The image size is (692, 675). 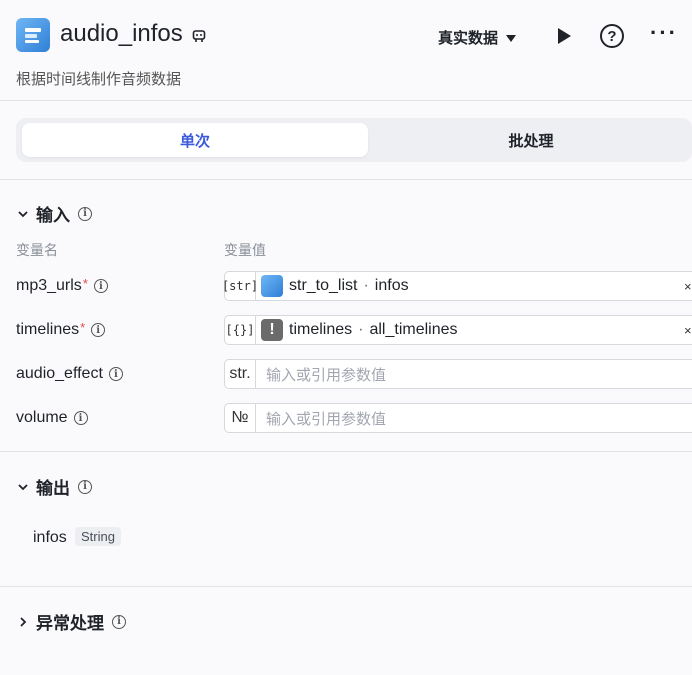 I want to click on variable-reference: ! timelines · all_timelines, so click(x=357, y=330).